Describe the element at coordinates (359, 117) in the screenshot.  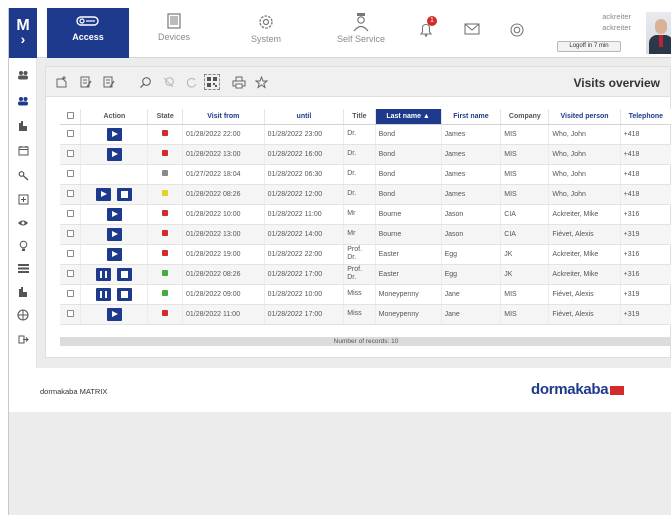
I see `col-title: Title` at that location.